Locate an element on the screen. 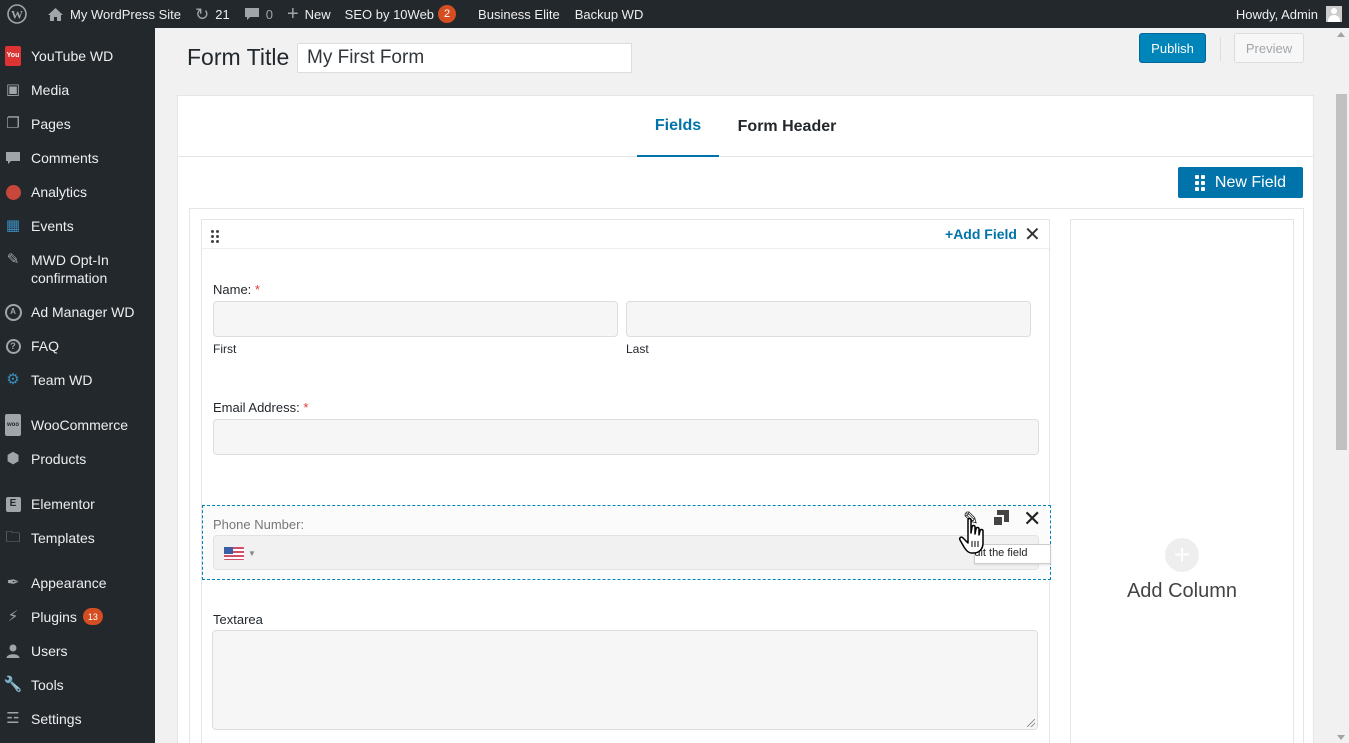 The height and width of the screenshot is (743, 1349). media-icon: ▣ is located at coordinates (13, 89).